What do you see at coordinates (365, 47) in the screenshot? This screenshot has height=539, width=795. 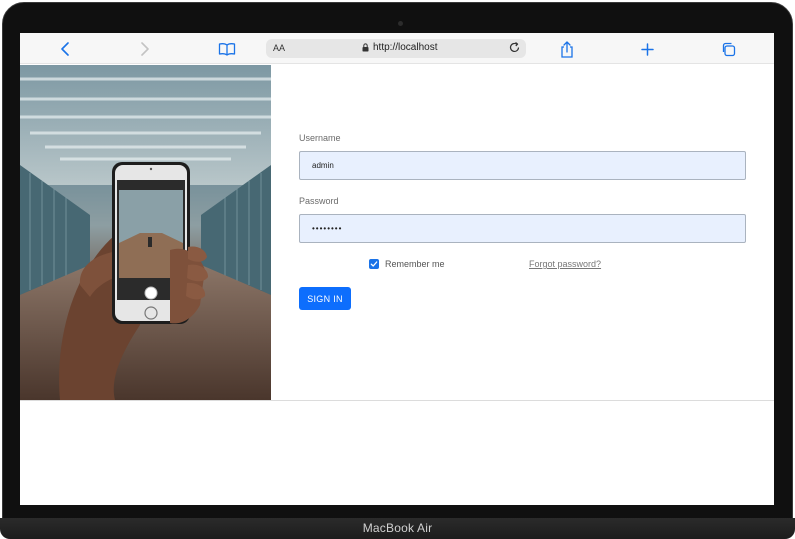 I see `lock-icon` at bounding box center [365, 47].